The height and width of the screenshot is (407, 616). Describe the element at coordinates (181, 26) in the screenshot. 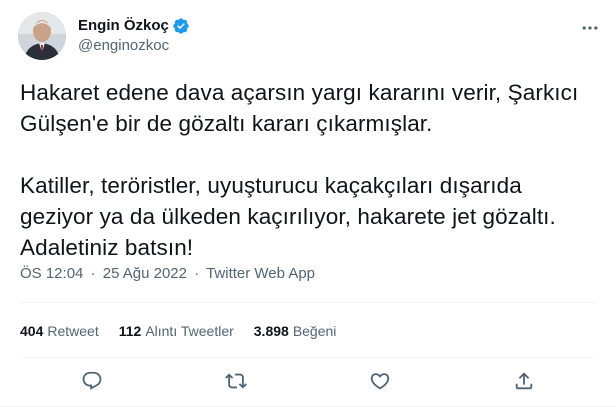

I see `verified-badge-icon` at that location.